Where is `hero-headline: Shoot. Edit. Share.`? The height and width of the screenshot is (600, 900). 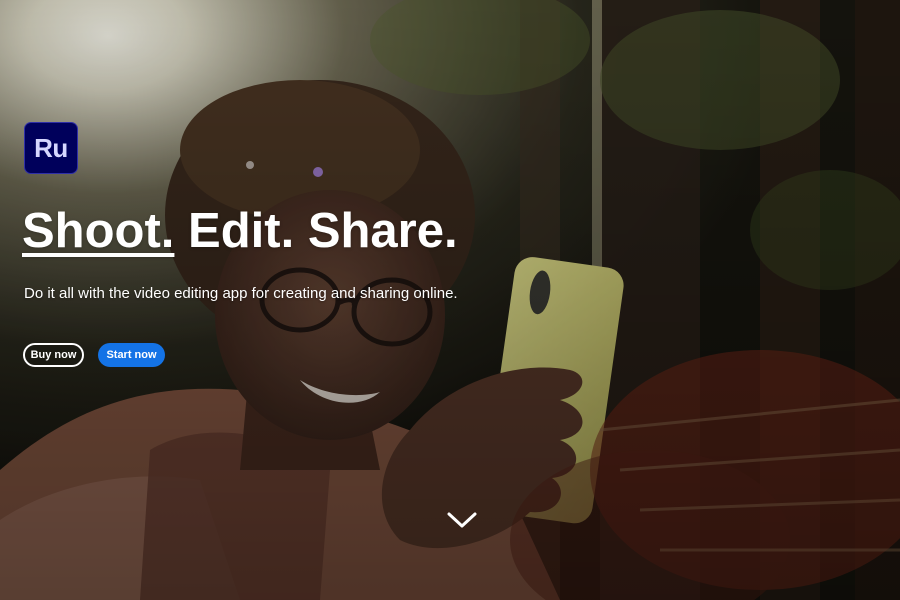
hero-headline: Shoot. Edit. Share. is located at coordinates (240, 231).